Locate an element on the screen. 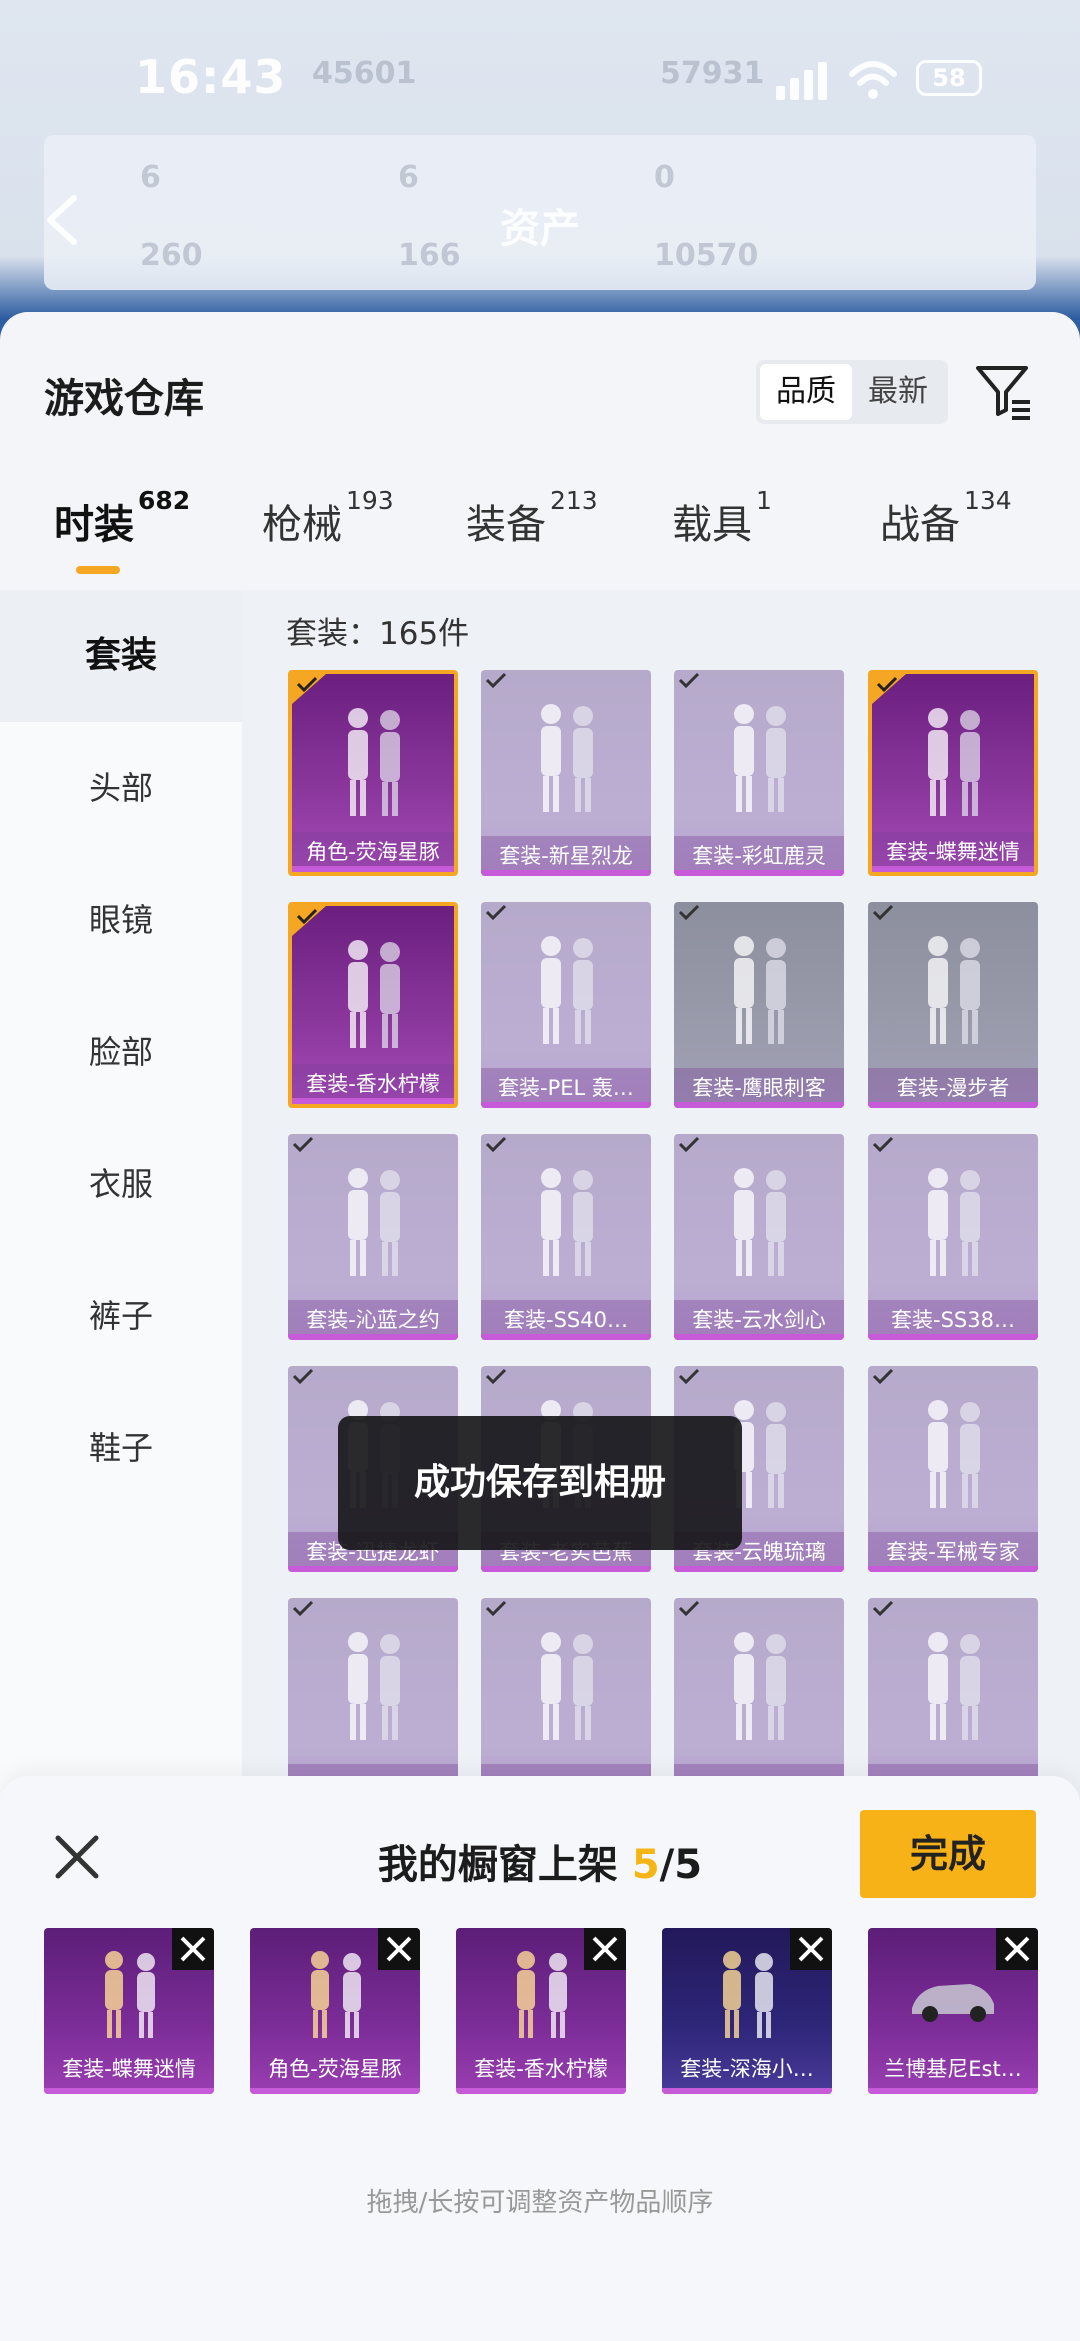  item-card: 套装-漫步者 is located at coordinates (953, 1005).